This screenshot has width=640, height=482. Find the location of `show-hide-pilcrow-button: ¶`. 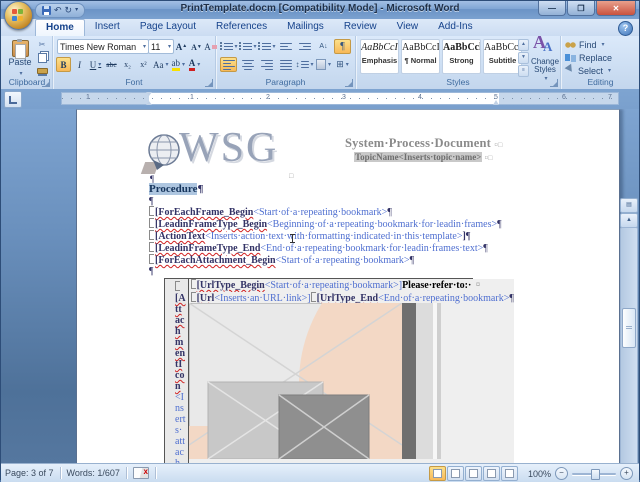

show-hide-pilcrow-button: ¶ is located at coordinates (342, 46).